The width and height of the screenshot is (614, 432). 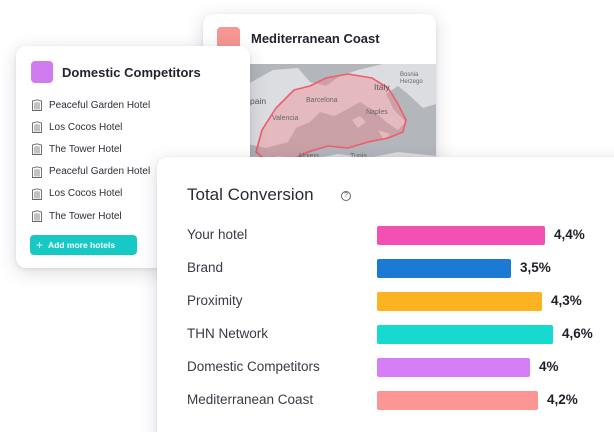 I want to click on mediterranean-card-title: Mediterranean Coast, so click(x=315, y=38).